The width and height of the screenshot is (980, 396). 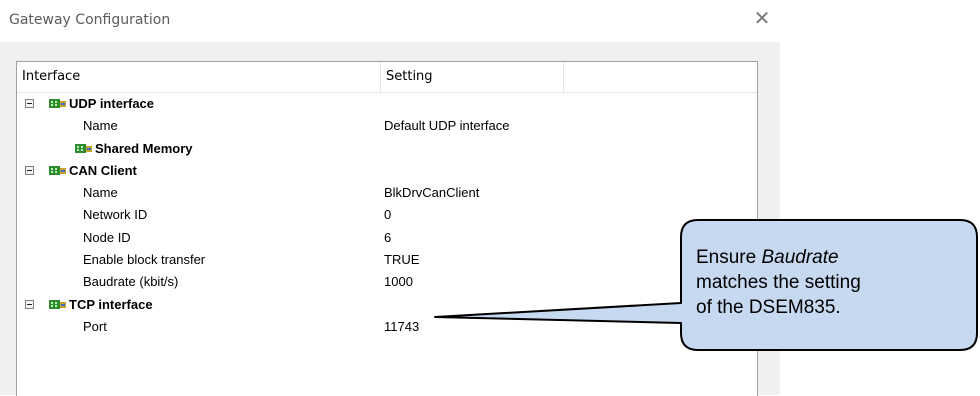 What do you see at coordinates (778, 282) in the screenshot?
I see `callout-line2: matches the setting` at bounding box center [778, 282].